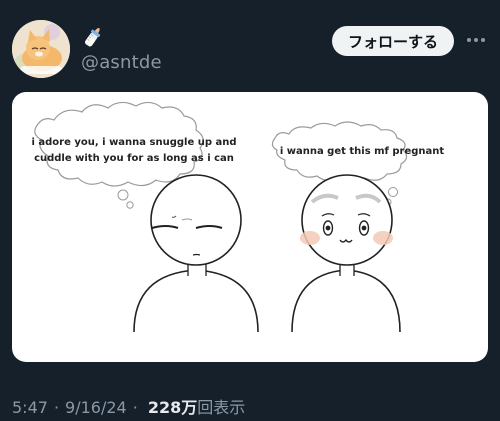 The width and height of the screenshot is (500, 421). Describe the element at coordinates (189, 407) in the screenshot. I see `views-unit: 万` at that location.